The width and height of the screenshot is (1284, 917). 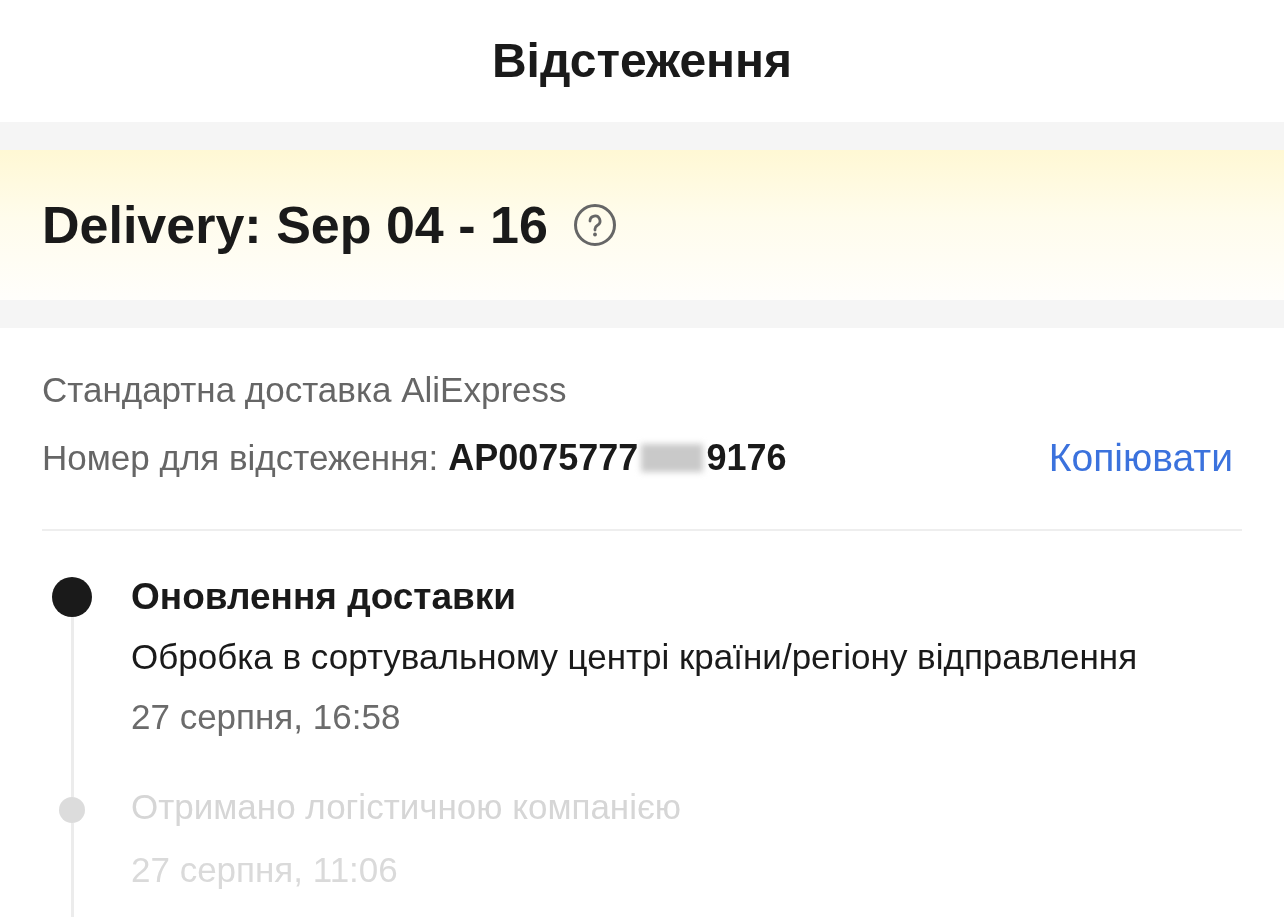 I want to click on help-icon, so click(x=594, y=225).